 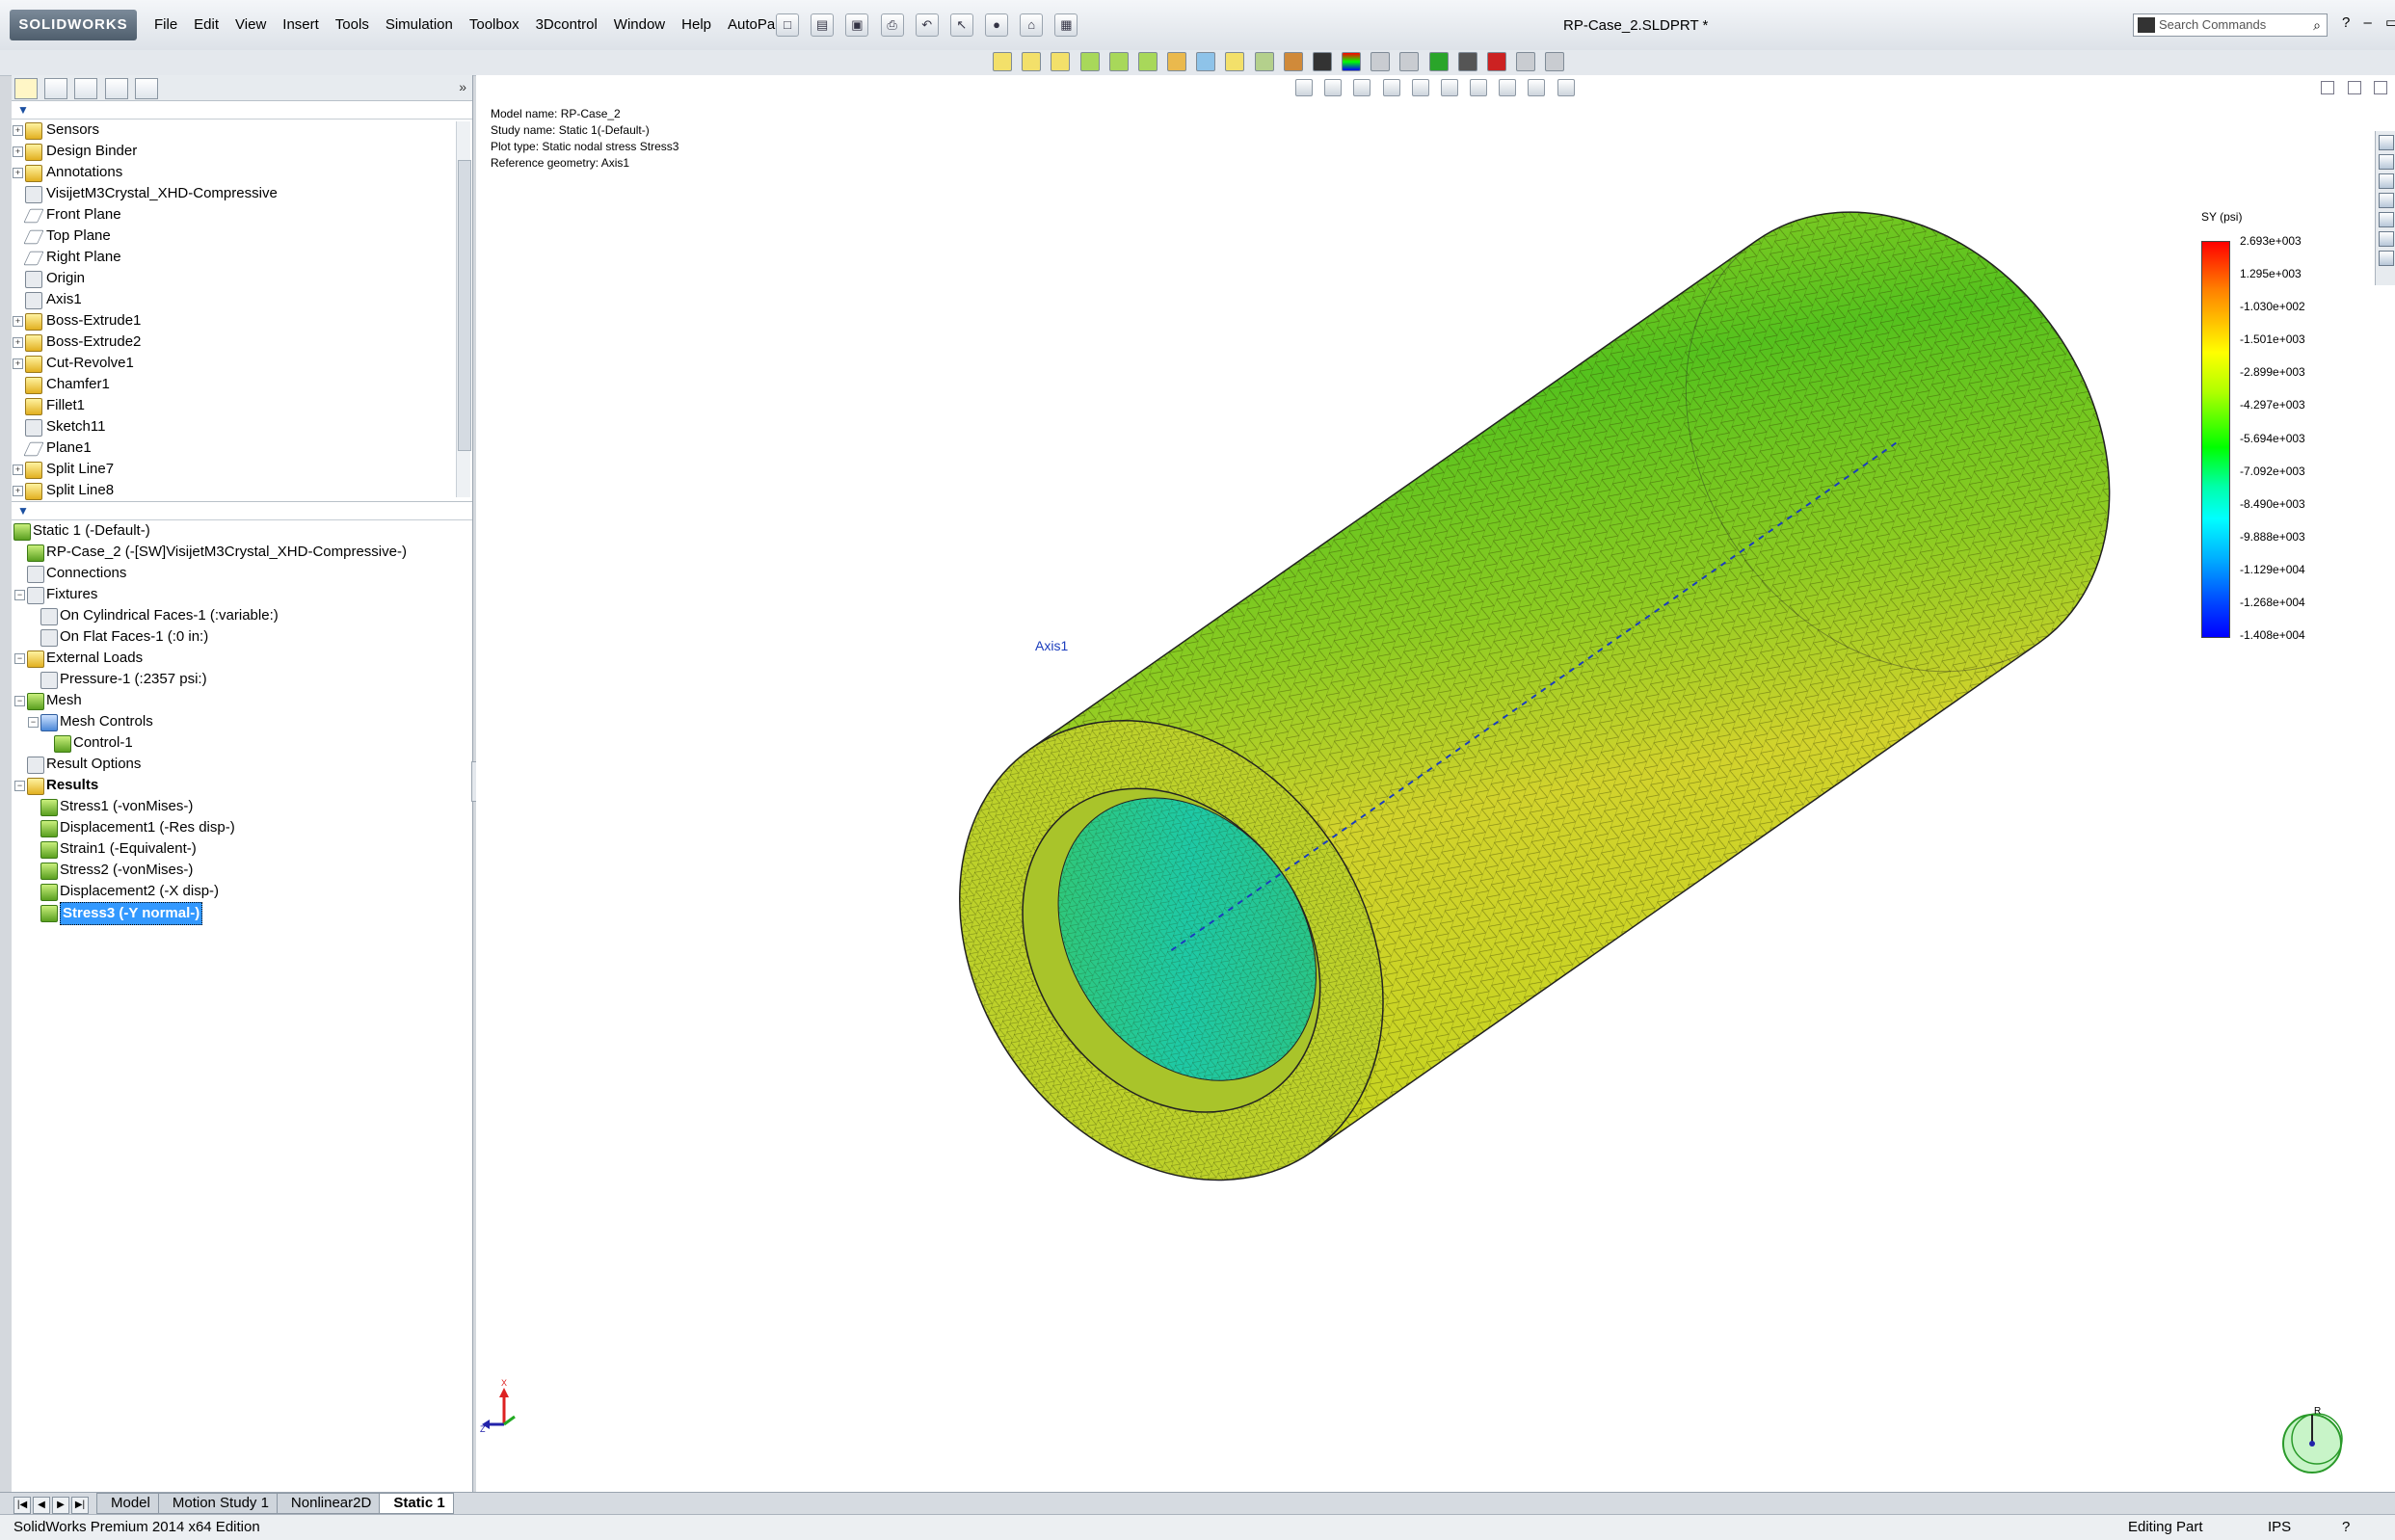 I want to click on simulation-tree-item: Displacement2 (-X disp-), so click(x=242, y=891).